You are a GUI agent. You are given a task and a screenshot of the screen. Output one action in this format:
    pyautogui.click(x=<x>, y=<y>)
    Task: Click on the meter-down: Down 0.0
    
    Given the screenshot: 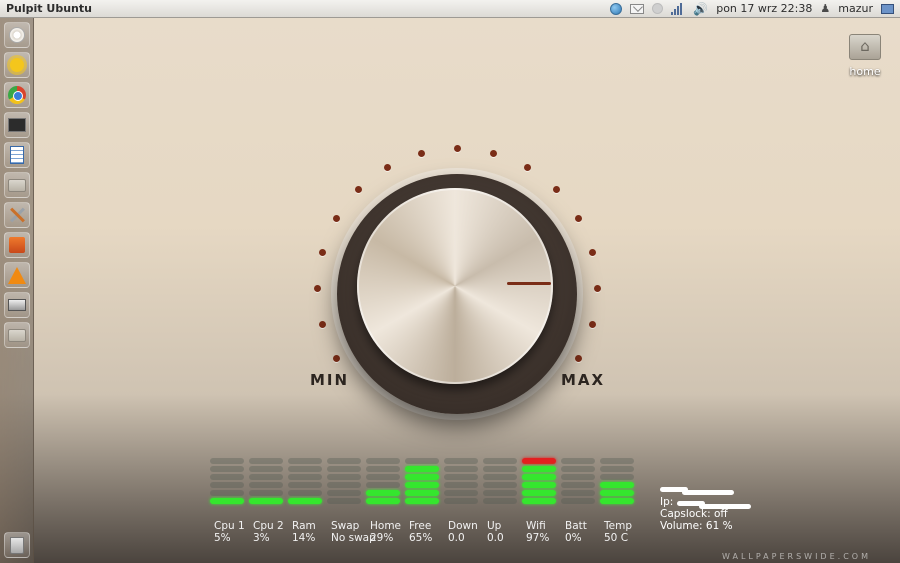 What is the action you would take?
    pyautogui.click(x=462, y=501)
    